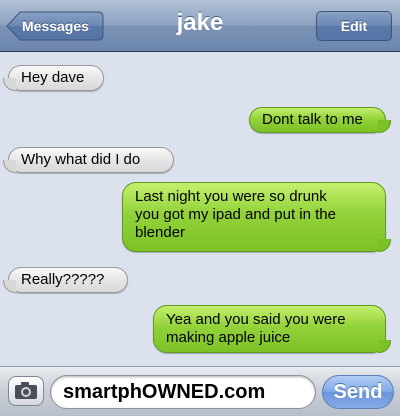 This screenshot has width=400, height=416. What do you see at coordinates (256, 319) in the screenshot?
I see `message-text: Yea and you said you were` at bounding box center [256, 319].